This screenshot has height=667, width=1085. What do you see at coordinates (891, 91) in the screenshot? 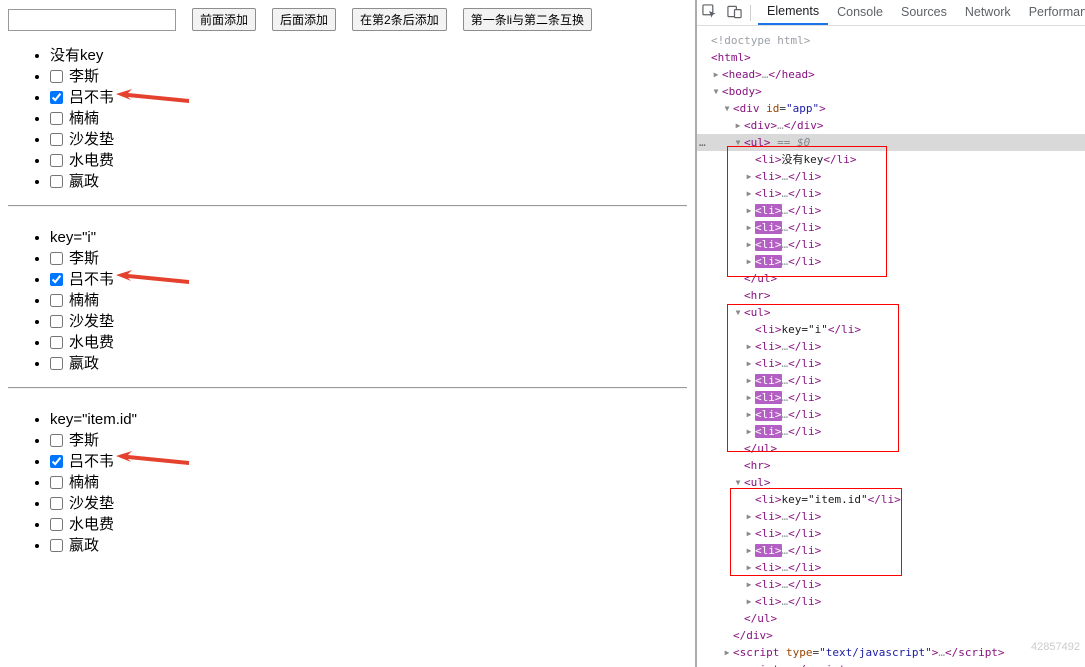
I see `dom-tree-row: ▼ <body>` at bounding box center [891, 91].